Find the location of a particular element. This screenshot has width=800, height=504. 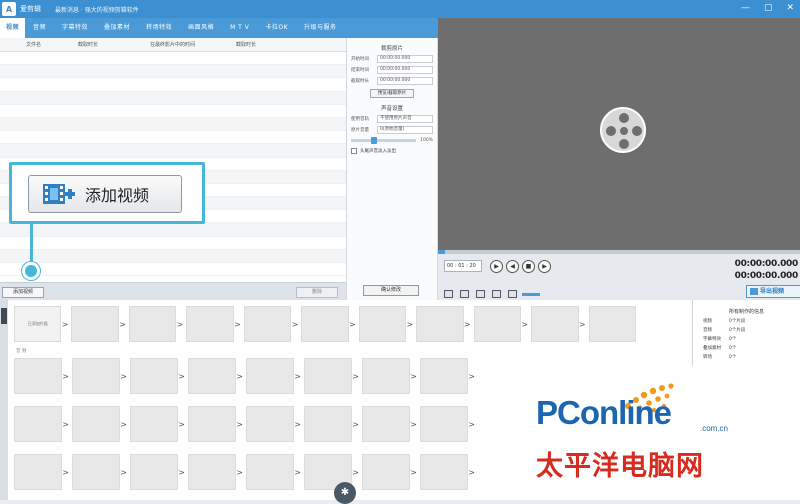

add-video-button: 添加视频 is located at coordinates (23, 292).